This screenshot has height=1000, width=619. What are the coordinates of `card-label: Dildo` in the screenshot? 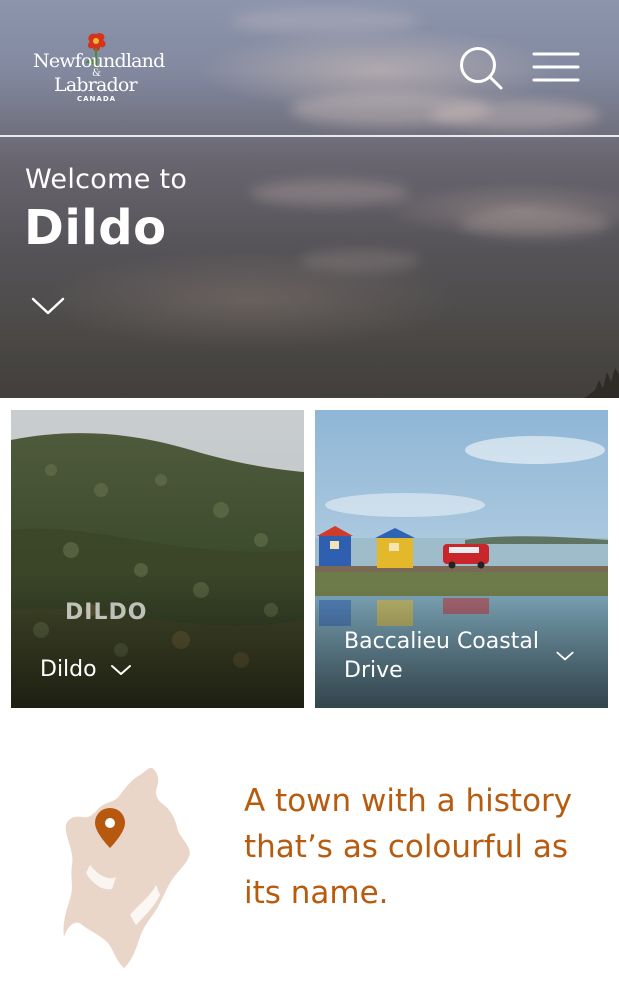 It's located at (68, 669).